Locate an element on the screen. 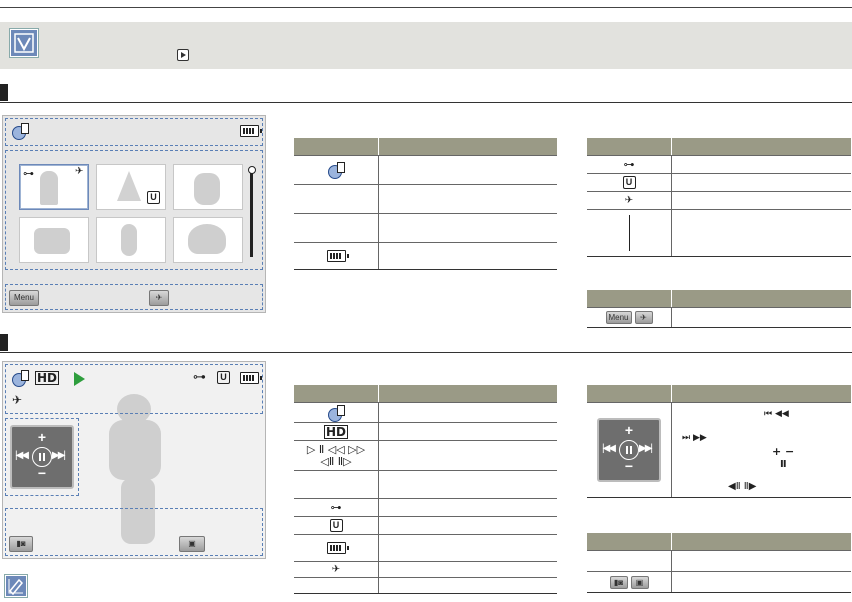 The height and width of the screenshot is (602, 852). scroll-thumb is located at coordinates (252, 170).